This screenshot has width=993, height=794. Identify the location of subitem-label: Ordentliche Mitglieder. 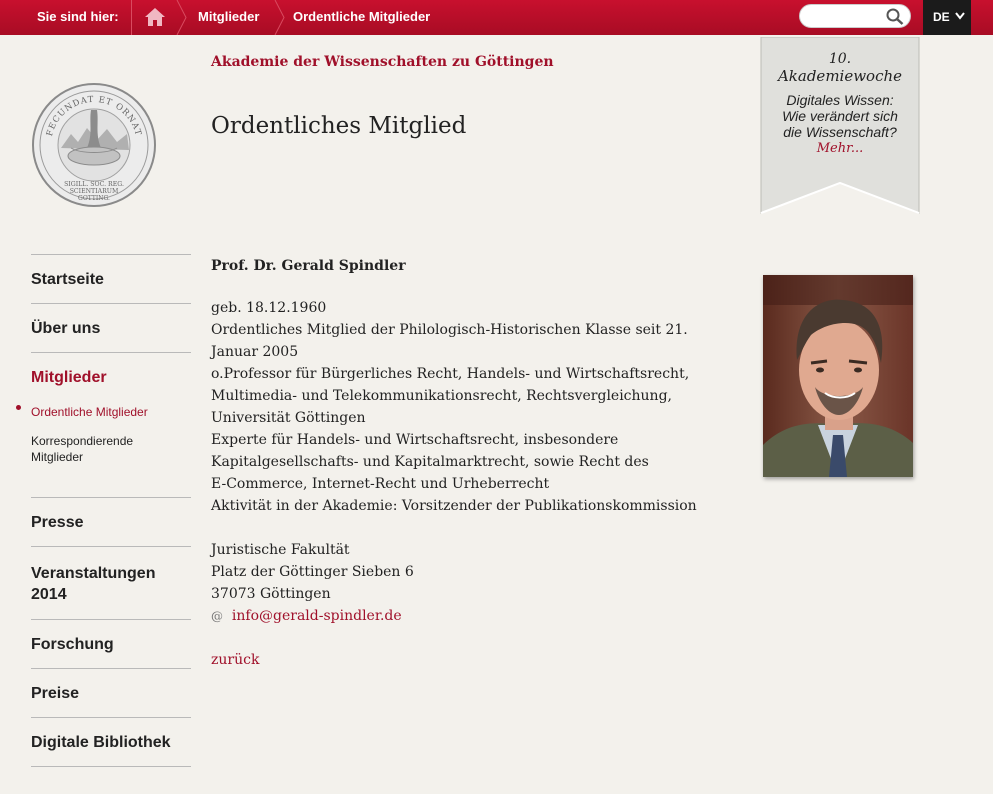
(89, 412).